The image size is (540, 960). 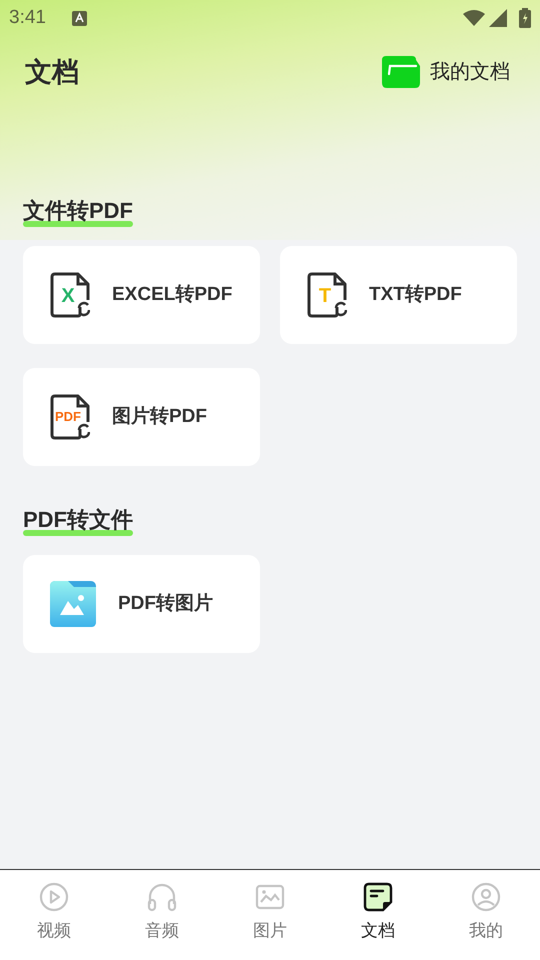 What do you see at coordinates (73, 604) in the screenshot?
I see `image-folder-icon` at bounding box center [73, 604].